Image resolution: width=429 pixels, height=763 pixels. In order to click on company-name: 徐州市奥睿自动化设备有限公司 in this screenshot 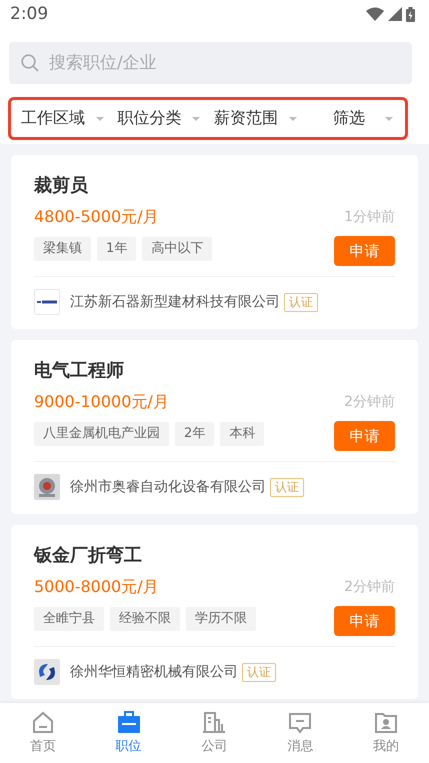, I will do `click(168, 487)`.